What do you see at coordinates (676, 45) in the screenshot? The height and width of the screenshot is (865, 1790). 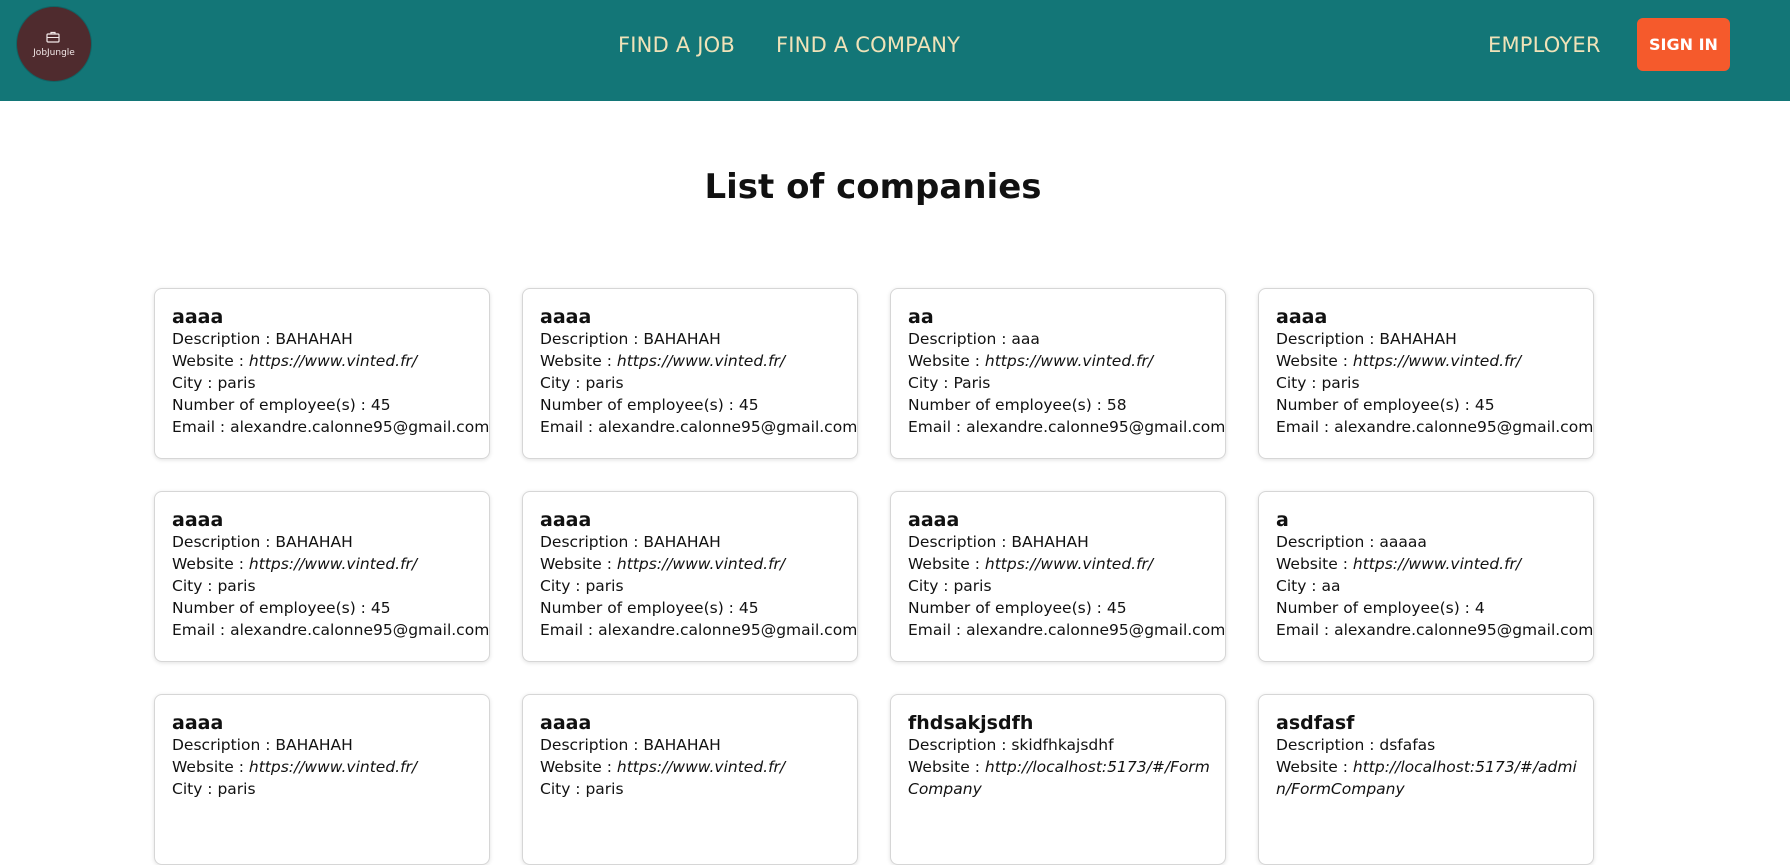 I see `nav-find-a-job: FIND A JOB` at bounding box center [676, 45].